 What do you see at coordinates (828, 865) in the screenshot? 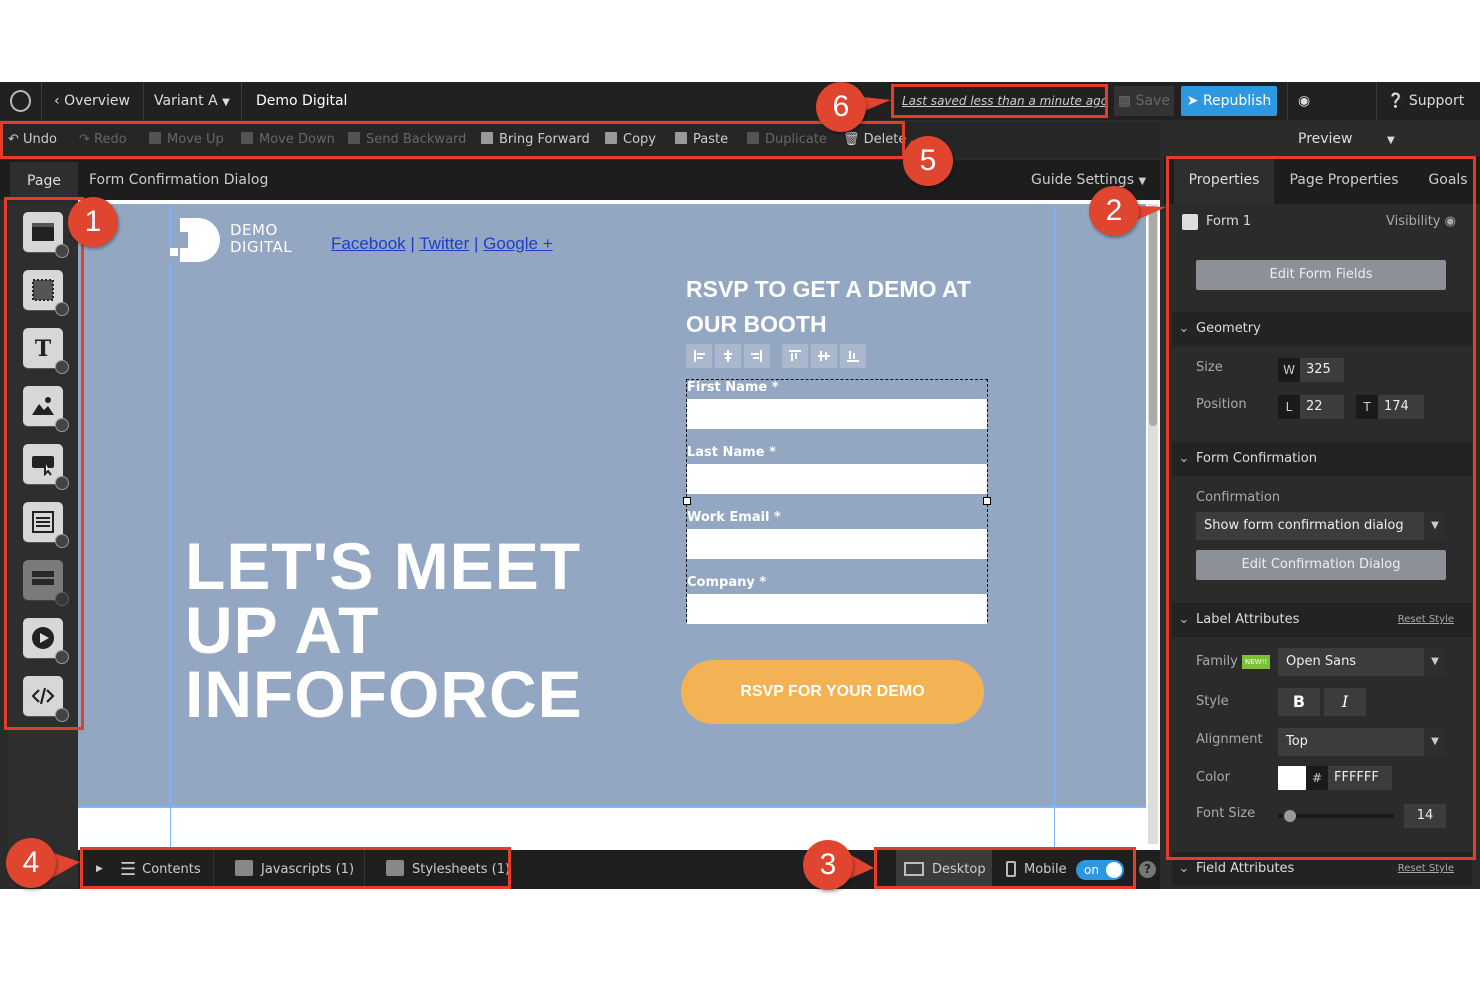
I see `annotation-callout-3: 3` at bounding box center [828, 865].